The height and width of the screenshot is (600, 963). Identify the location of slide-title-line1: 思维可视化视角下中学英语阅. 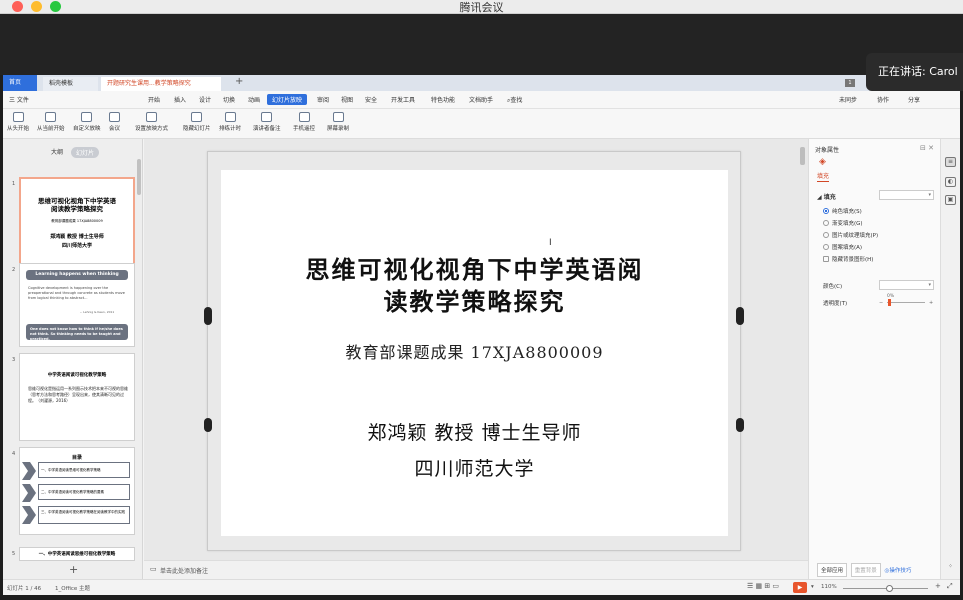
(474, 267).